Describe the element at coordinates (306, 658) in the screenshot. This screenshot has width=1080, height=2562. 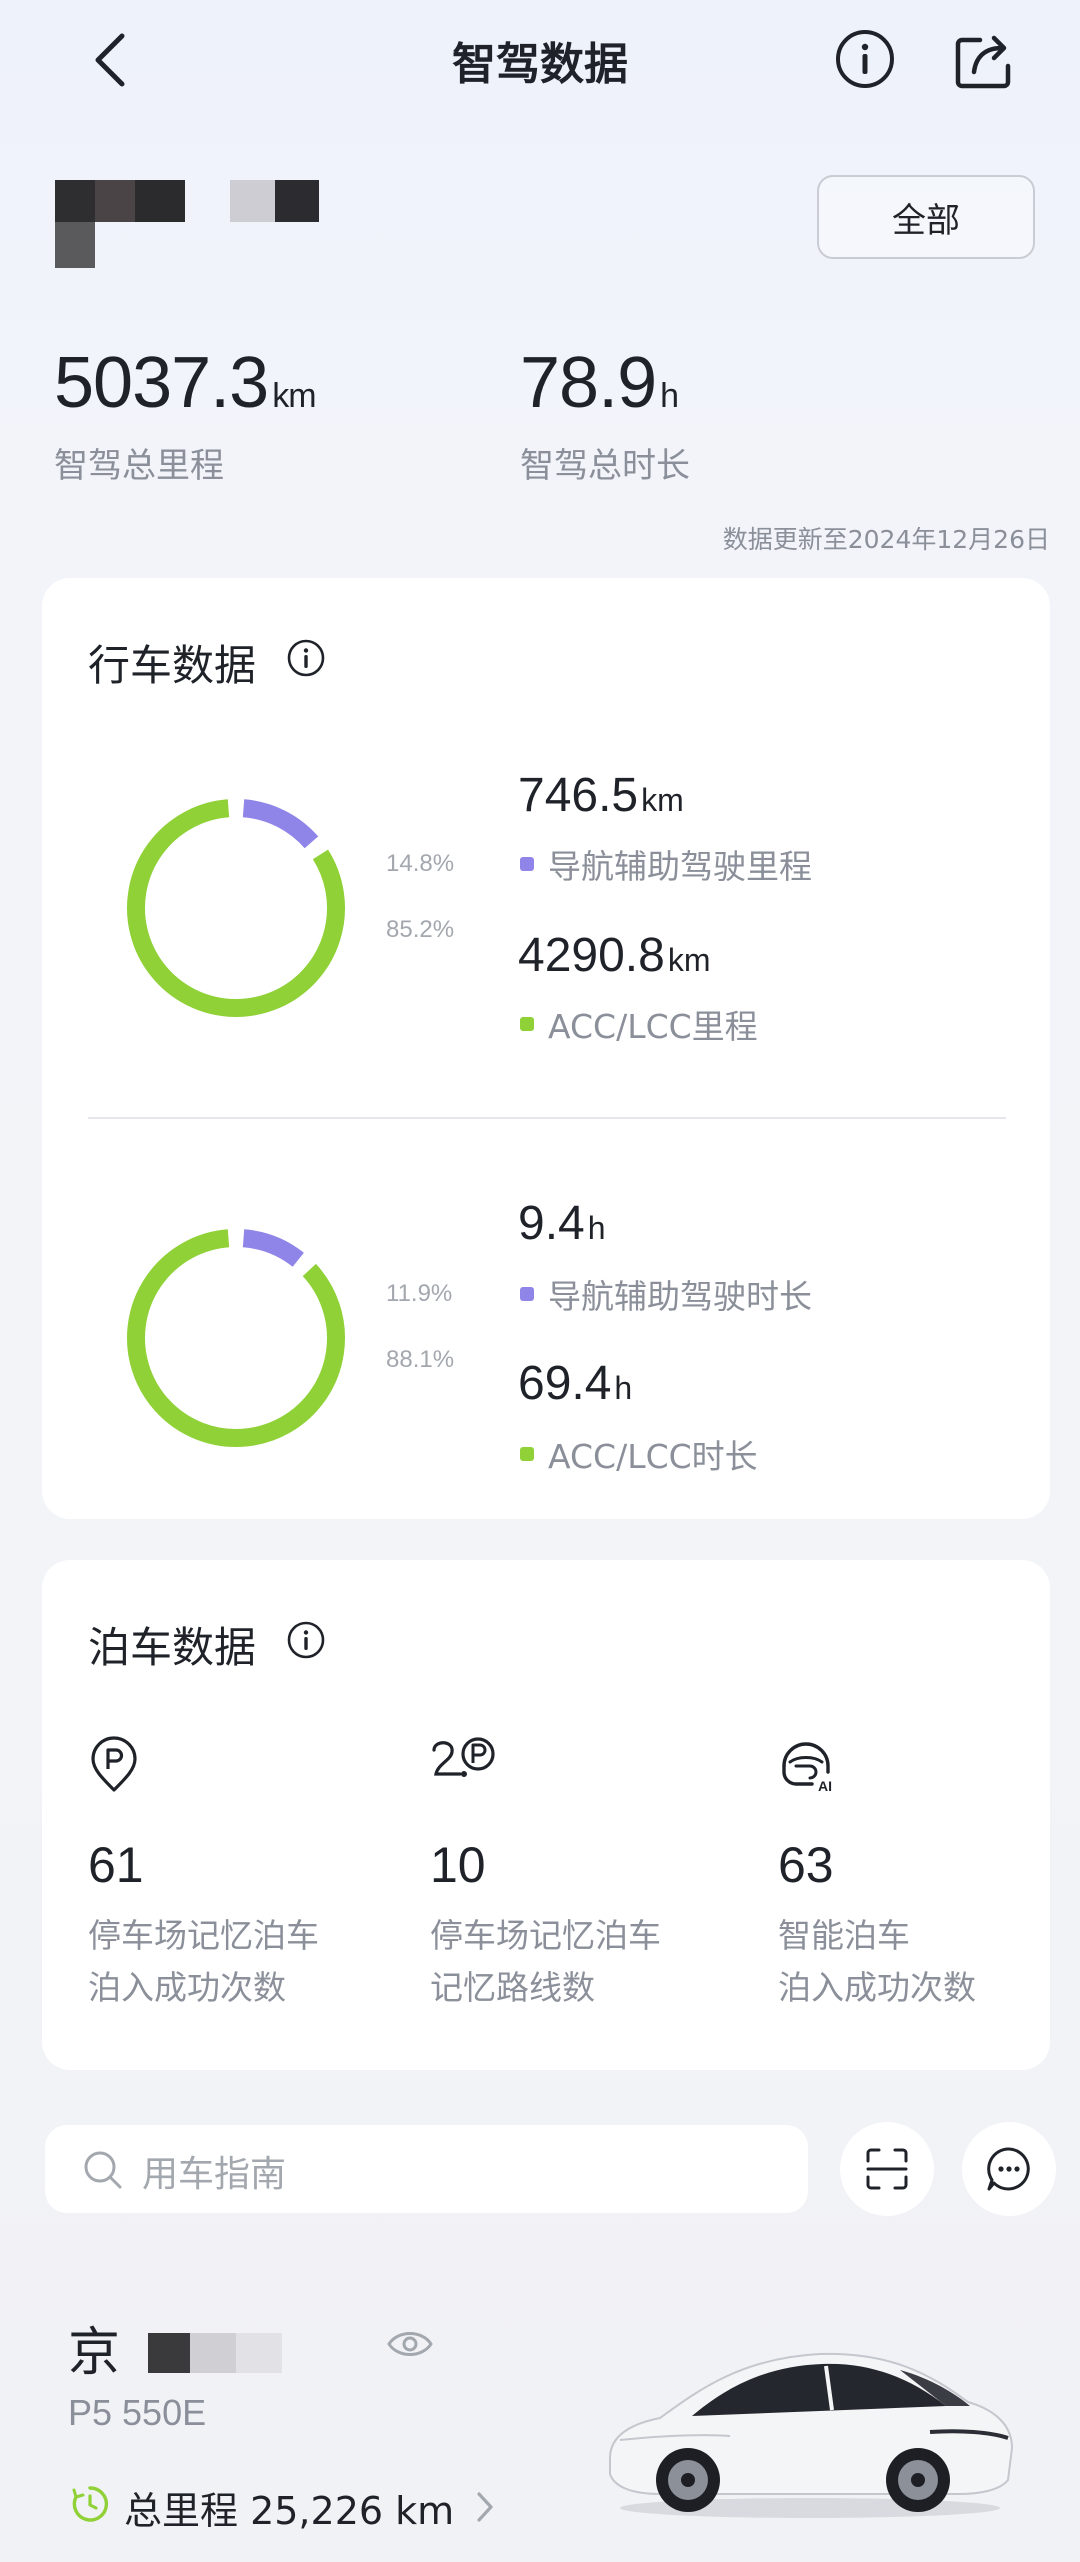
I see `driving-info-icon` at that location.